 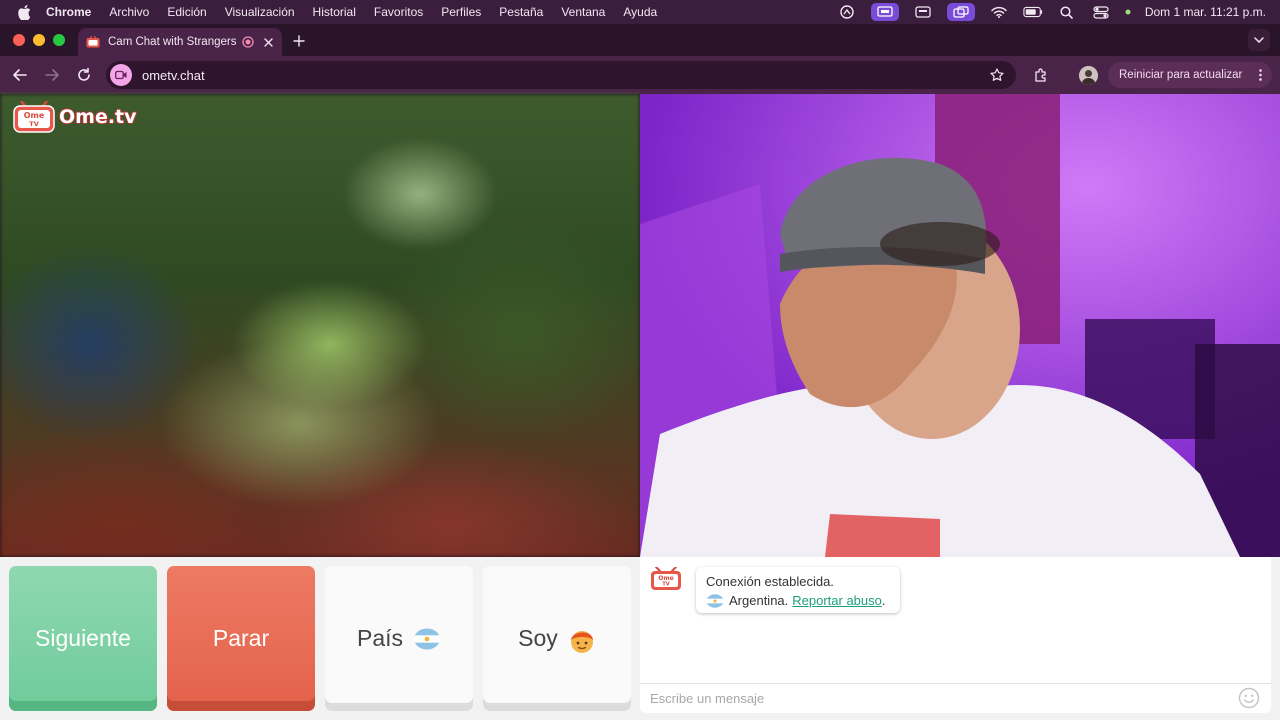 I want to click on menu-ventana: Ventana, so click(x=583, y=12).